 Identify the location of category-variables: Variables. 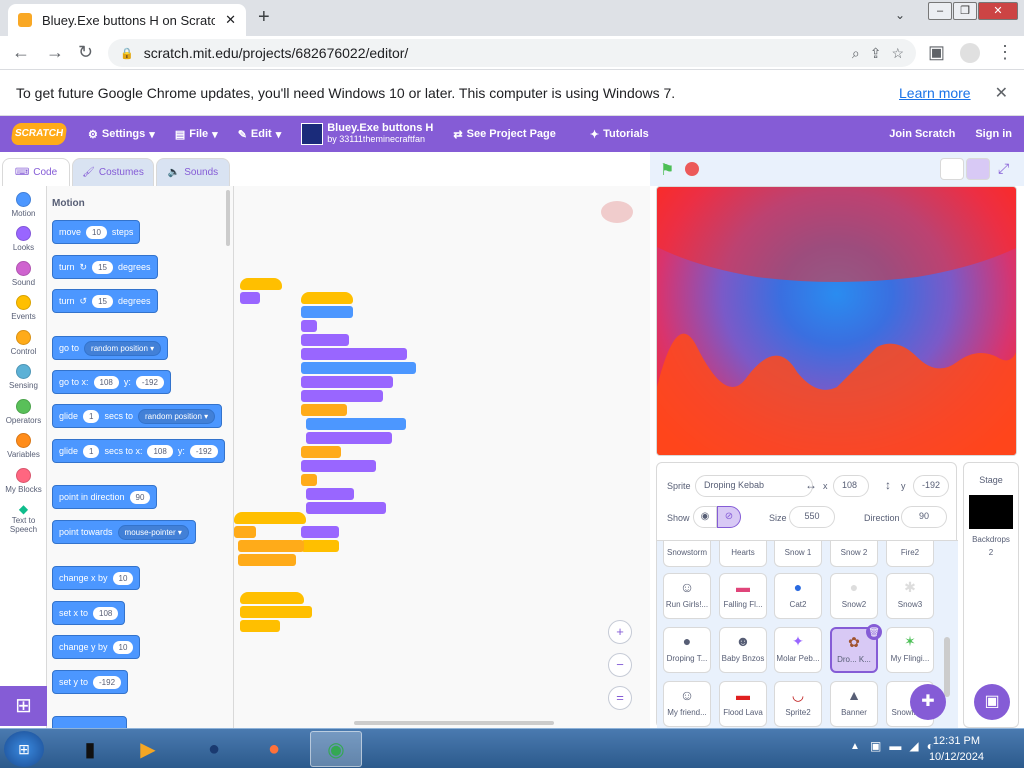
(23, 446).